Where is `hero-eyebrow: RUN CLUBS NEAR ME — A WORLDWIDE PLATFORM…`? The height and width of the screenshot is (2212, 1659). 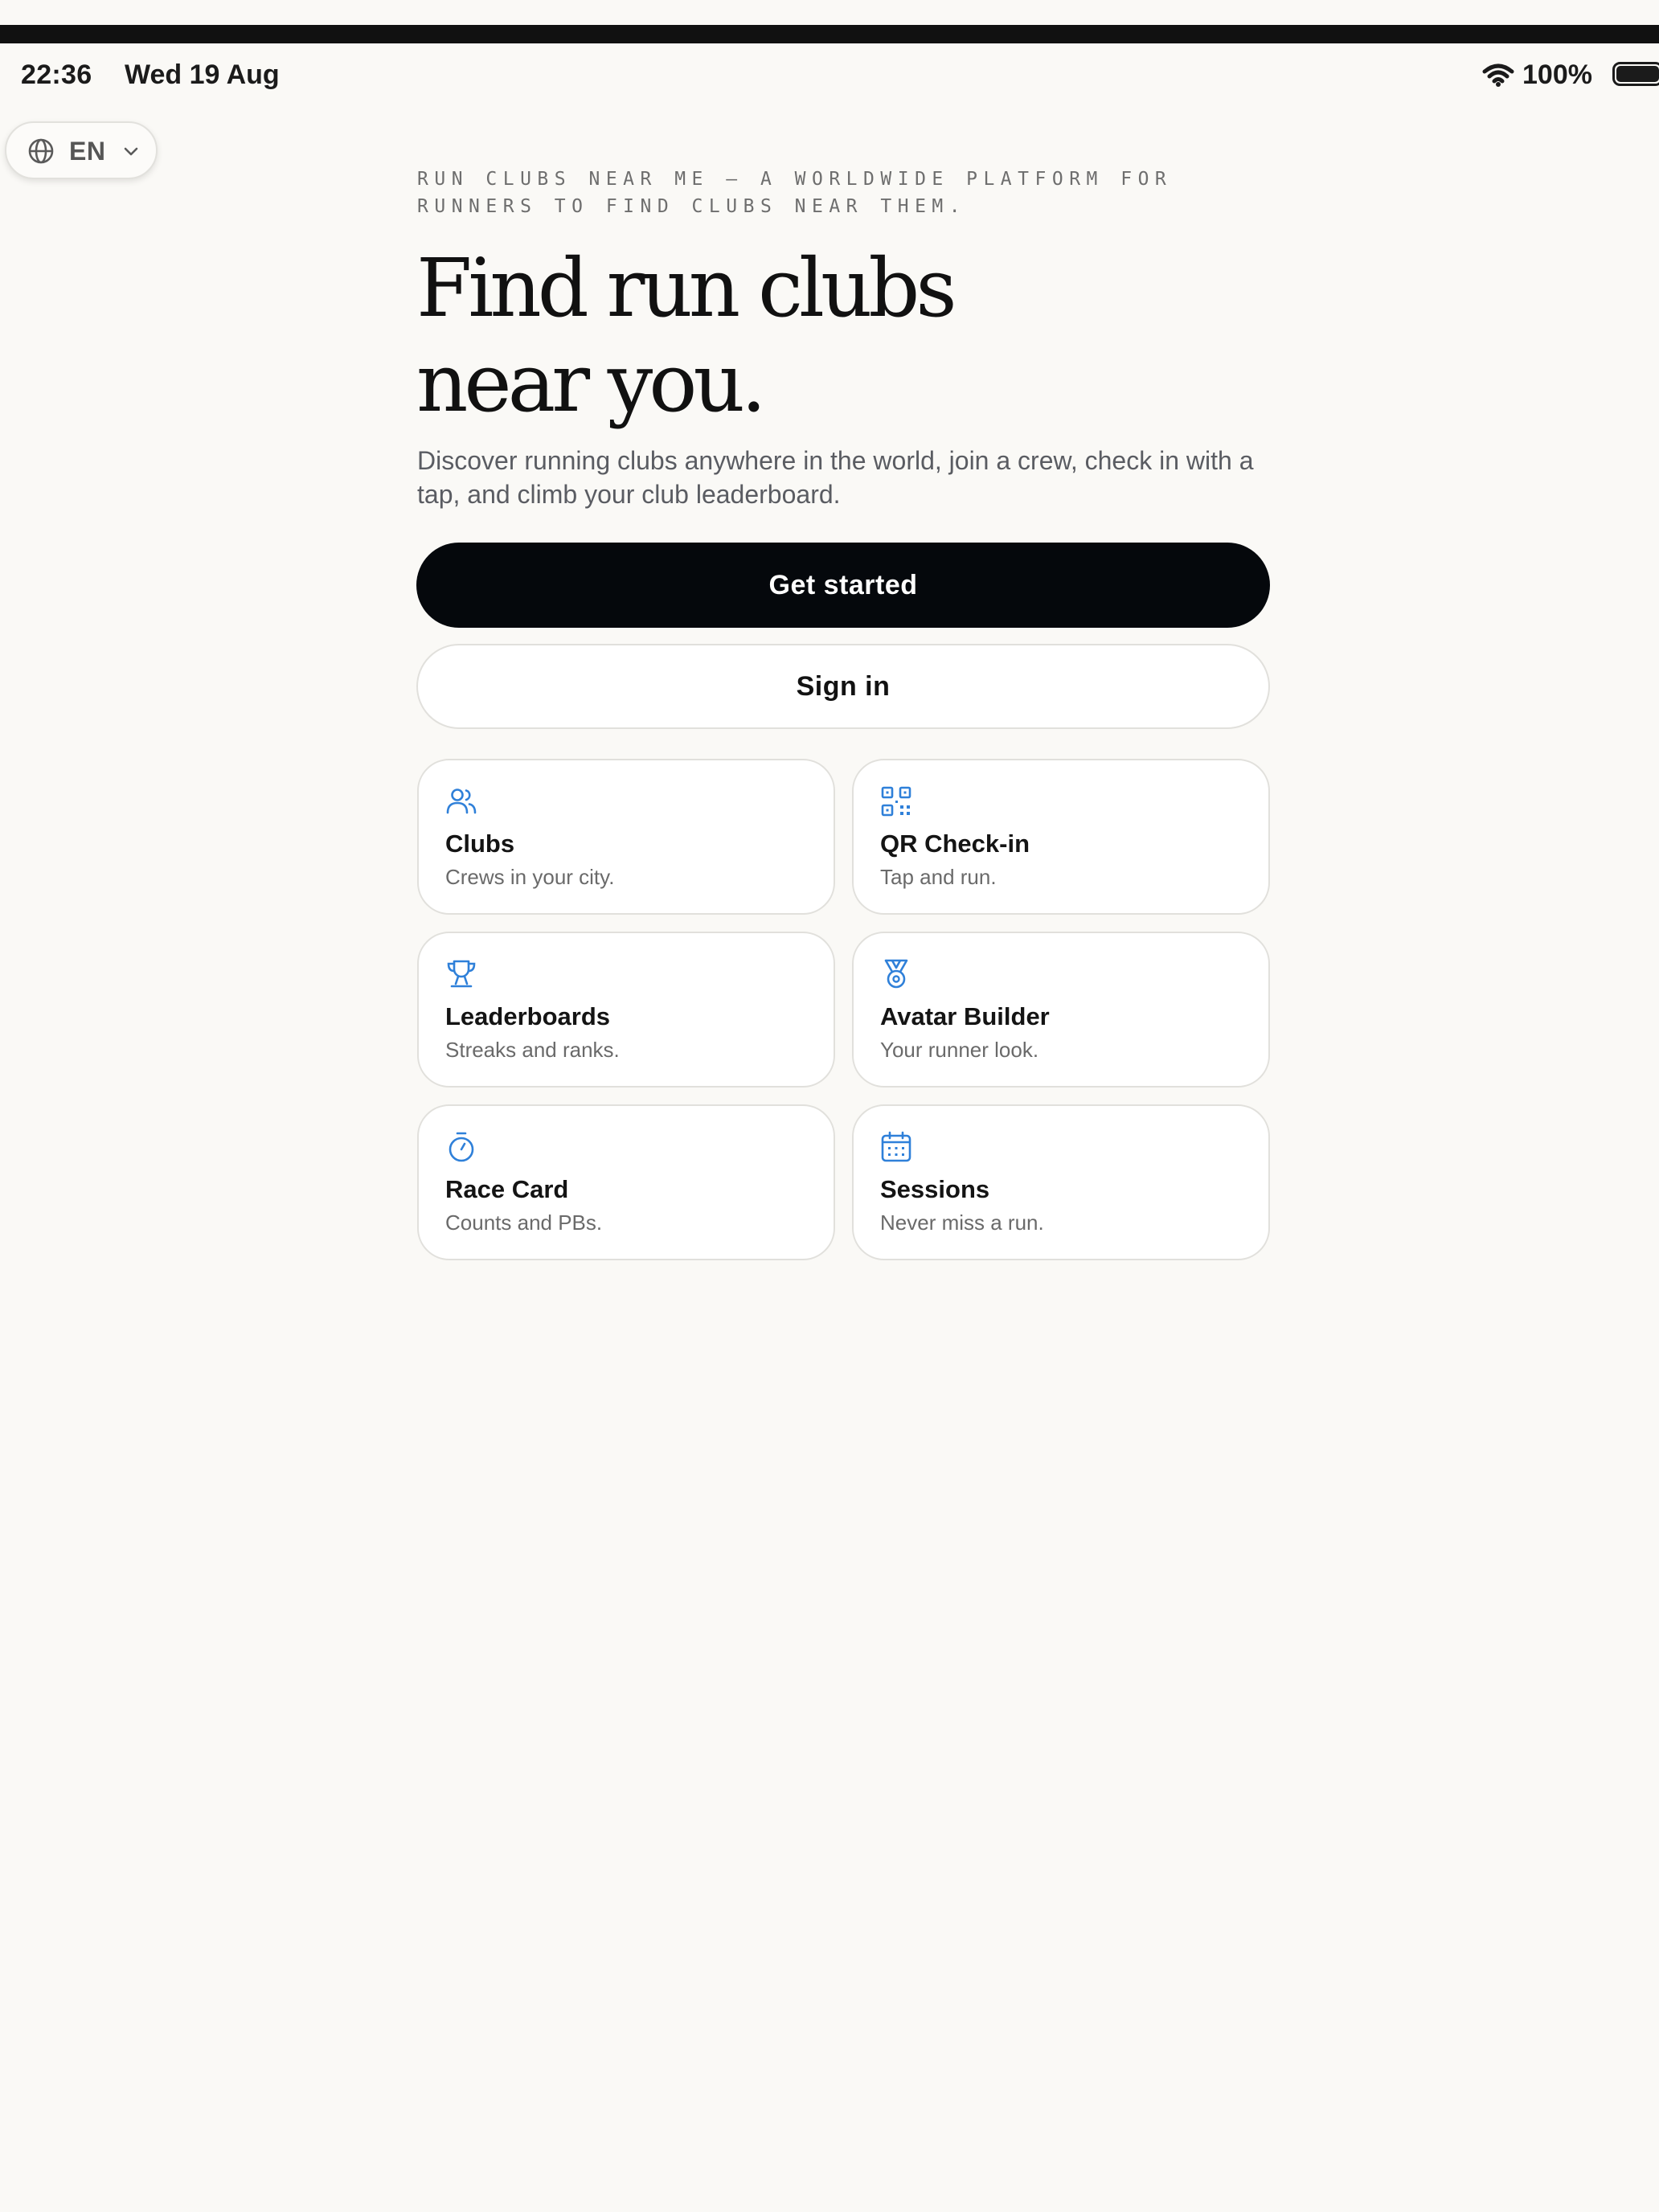 hero-eyebrow: RUN CLUBS NEAR ME — A WORLDWIDE PLATFORM… is located at coordinates (795, 193).